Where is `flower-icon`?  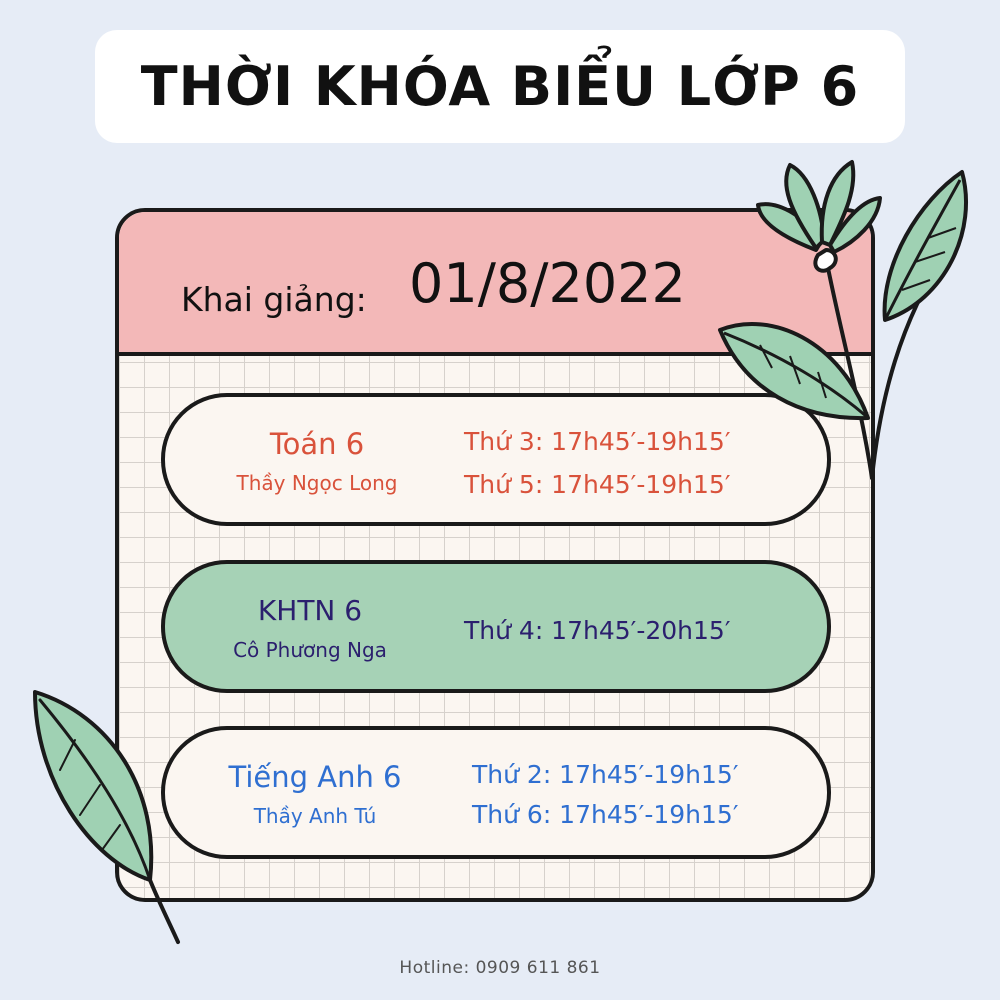
flower-icon is located at coordinates (819, 216).